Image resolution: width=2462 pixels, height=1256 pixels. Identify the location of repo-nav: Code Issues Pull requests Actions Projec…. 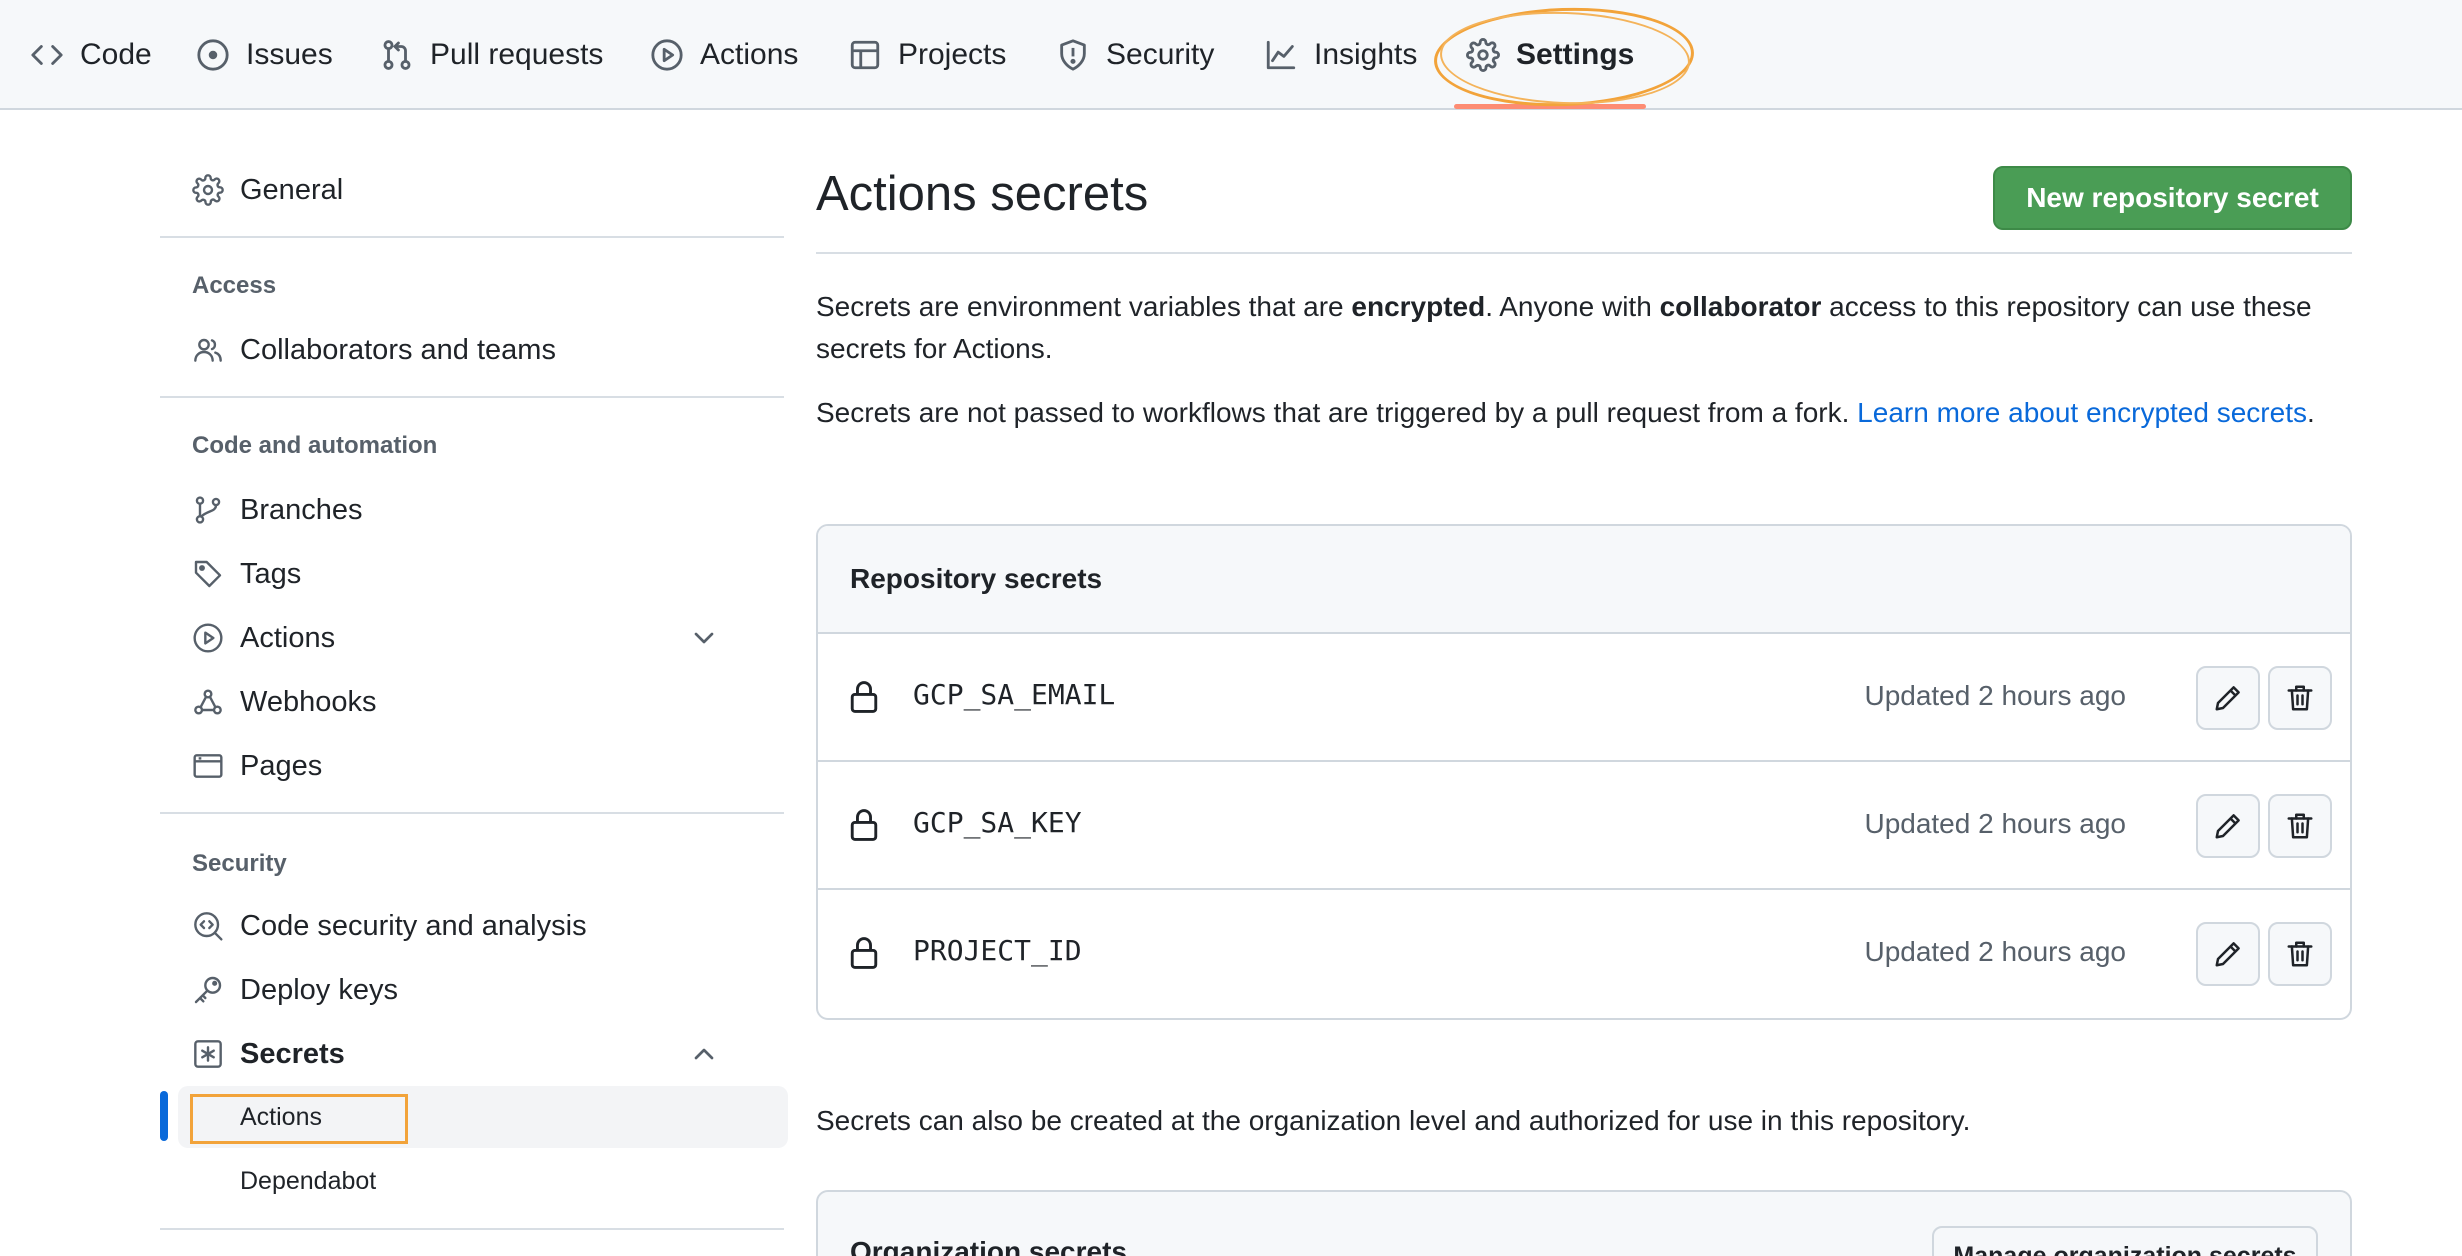
(1231, 55).